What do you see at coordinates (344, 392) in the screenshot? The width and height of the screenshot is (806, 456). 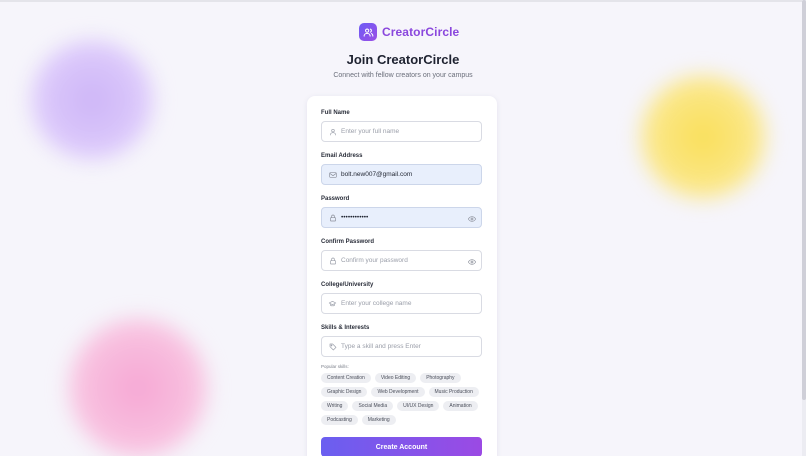 I see `skill-chip-graphic-design: Graphic Design` at bounding box center [344, 392].